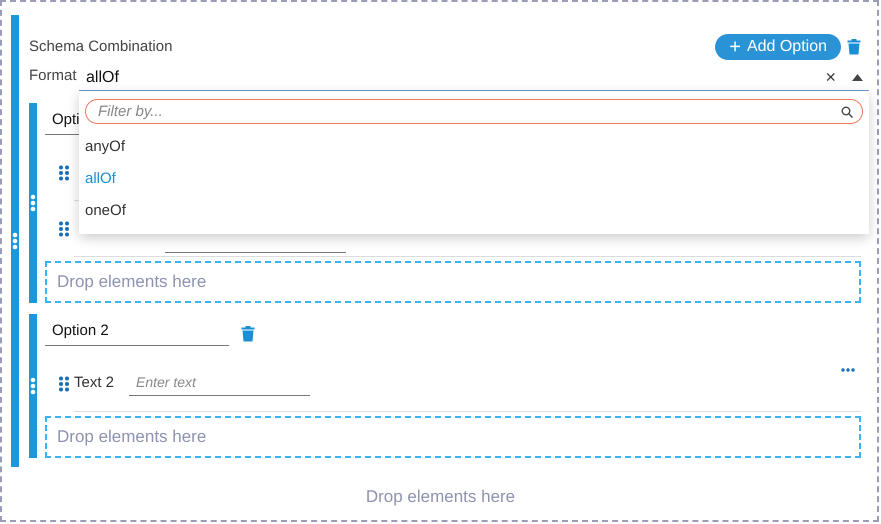 The height and width of the screenshot is (524, 881). Describe the element at coordinates (95, 383) in the screenshot. I see `field-label: Text 2` at that location.